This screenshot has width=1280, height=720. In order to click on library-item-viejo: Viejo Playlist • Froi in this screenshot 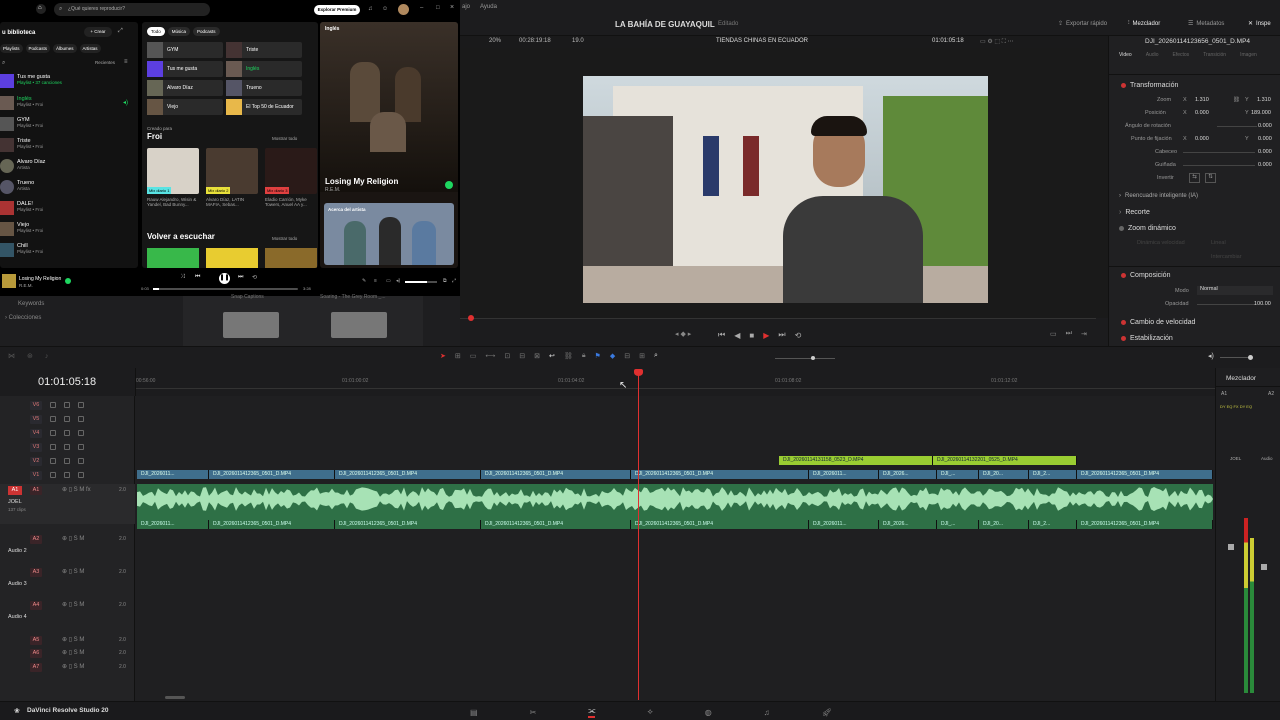, I will do `click(21, 229)`.